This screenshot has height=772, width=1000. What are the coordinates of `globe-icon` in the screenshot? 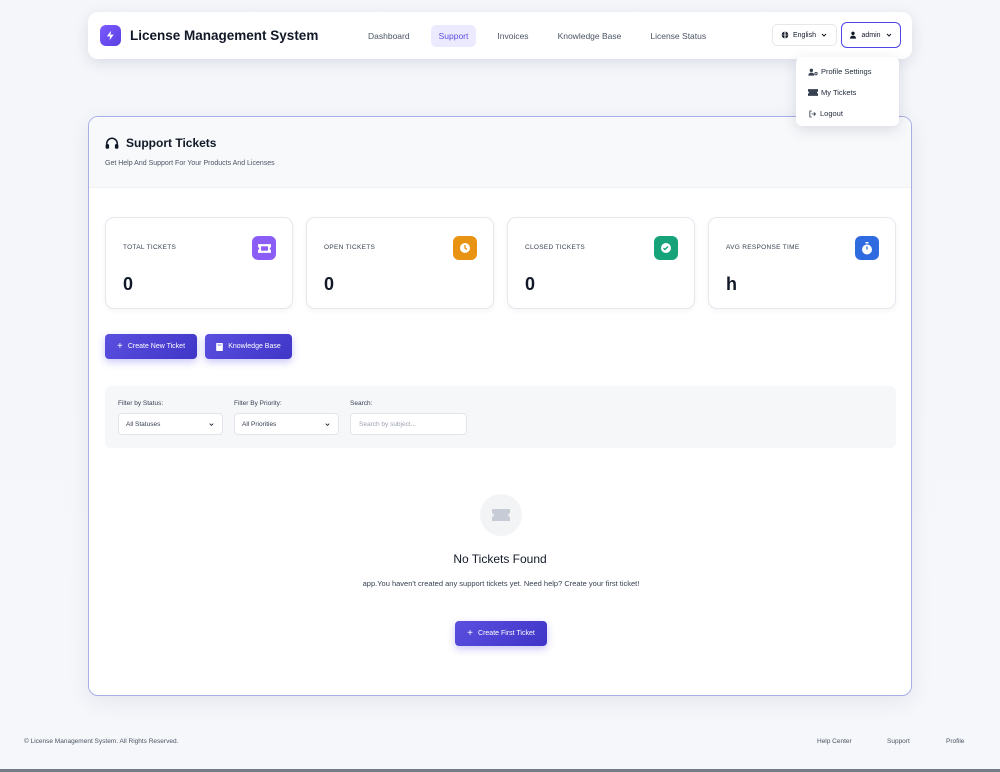 It's located at (785, 35).